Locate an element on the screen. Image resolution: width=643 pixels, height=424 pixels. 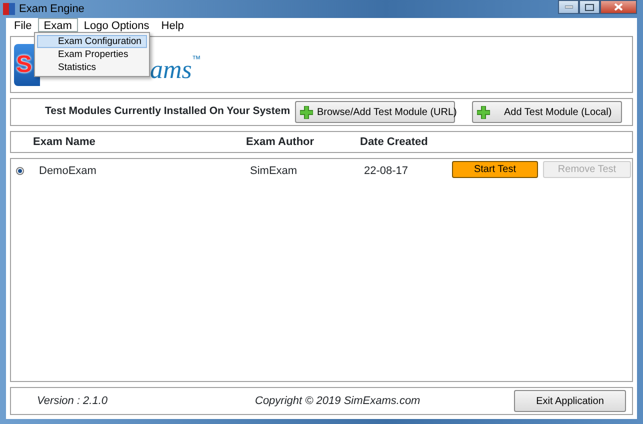
menu-item: Logo Options is located at coordinates (117, 25).